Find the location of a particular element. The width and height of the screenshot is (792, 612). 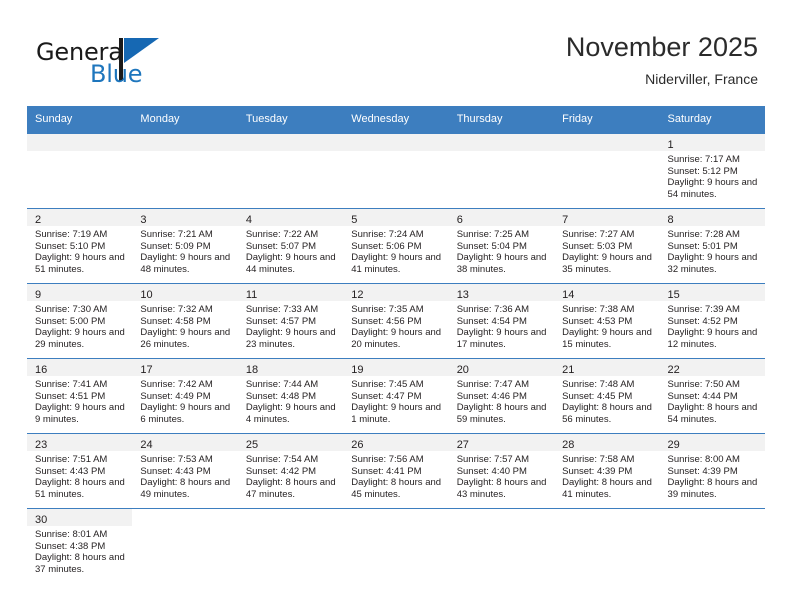

day-number: 18 is located at coordinates (252, 370).